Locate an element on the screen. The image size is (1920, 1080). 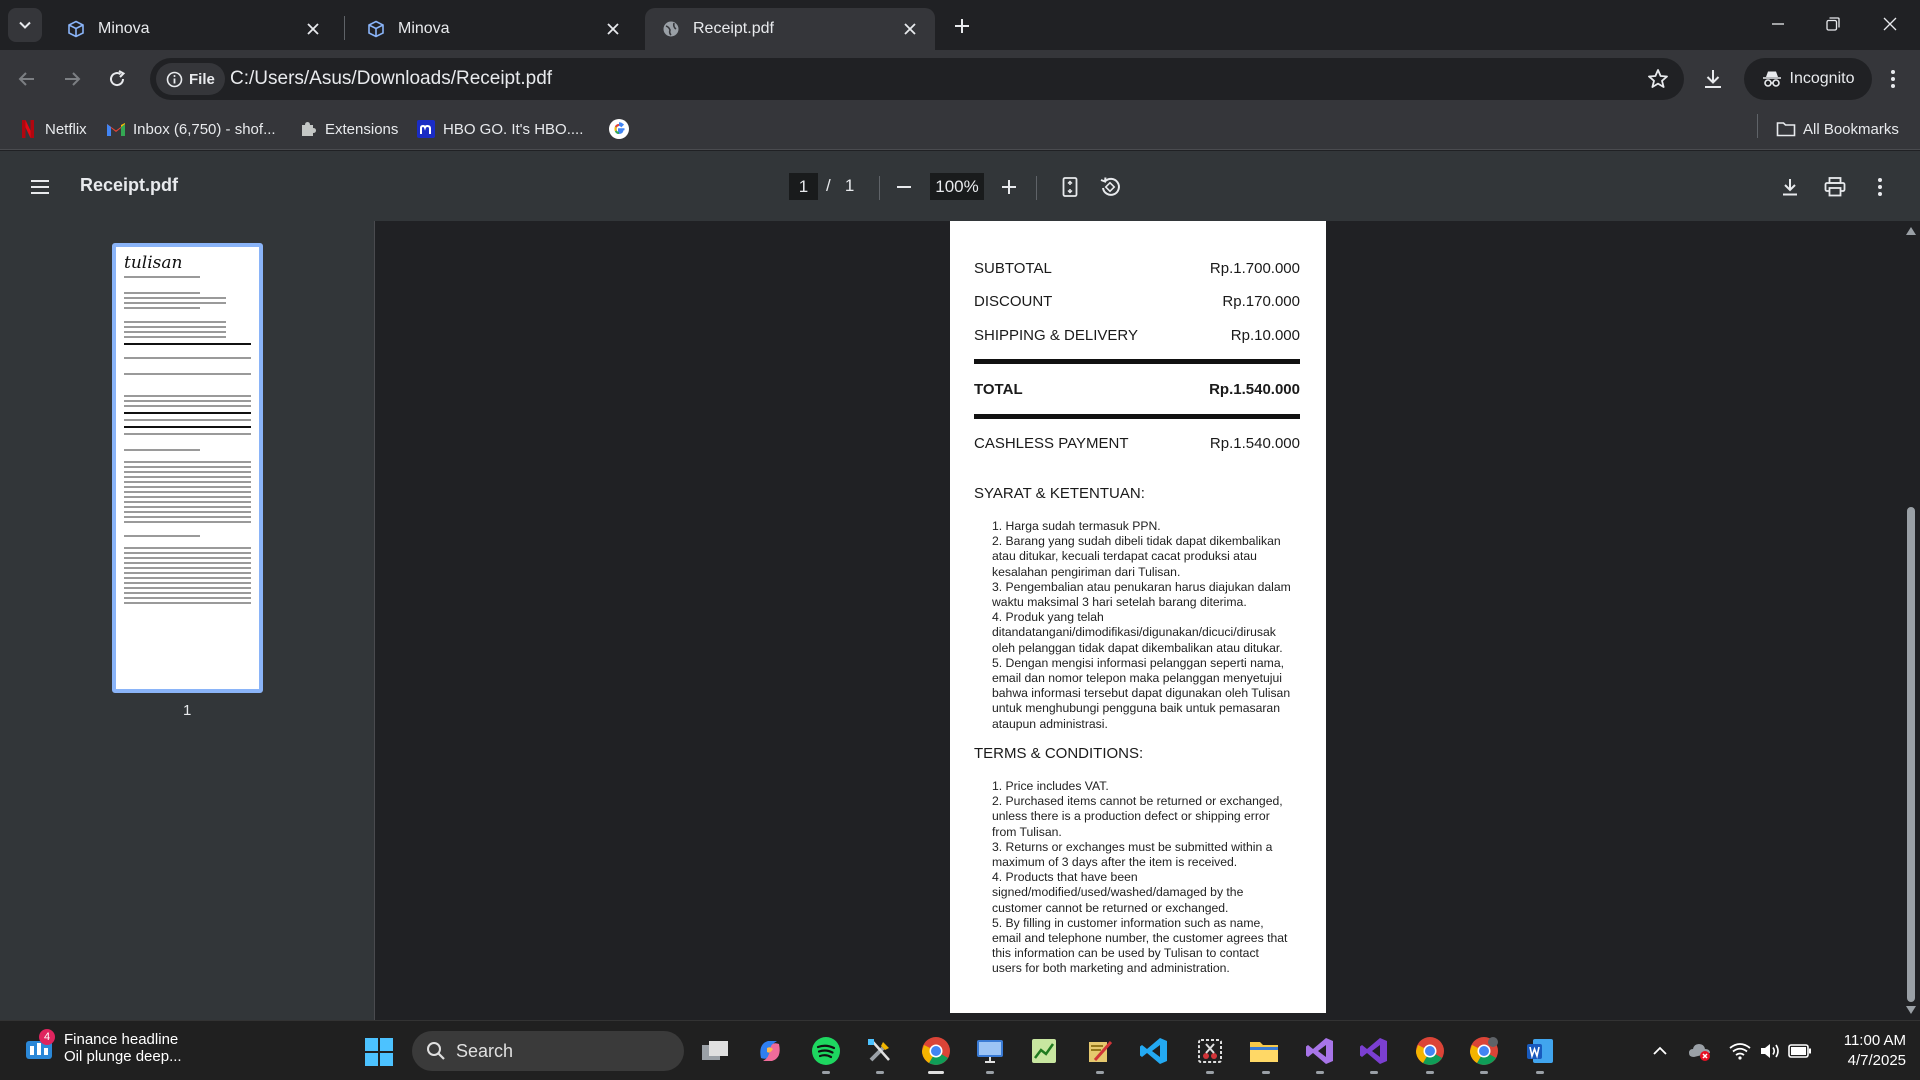
close-icon is located at coordinates (1890, 24).